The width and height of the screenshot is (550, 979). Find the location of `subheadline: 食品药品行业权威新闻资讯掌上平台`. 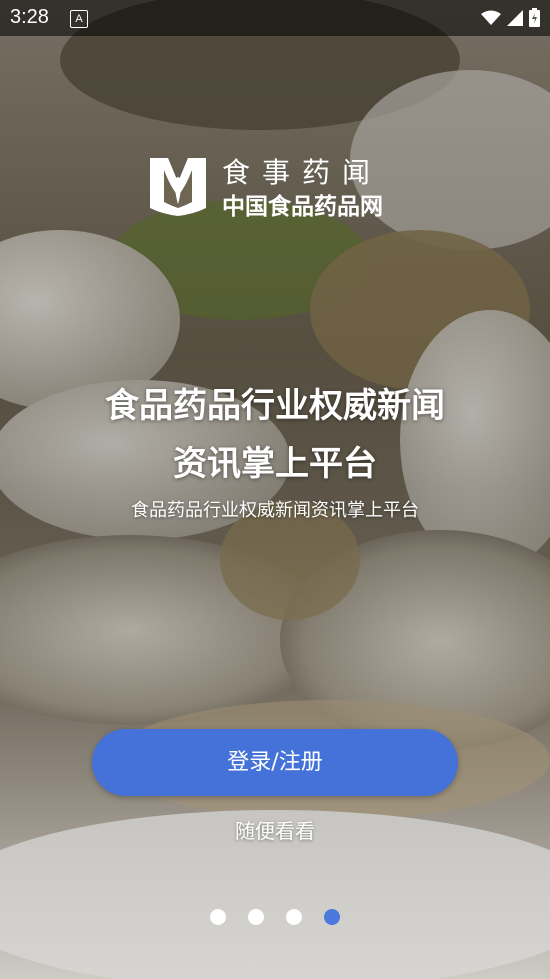

subheadline: 食品药品行业权威新闻资讯掌上平台 is located at coordinates (275, 510).